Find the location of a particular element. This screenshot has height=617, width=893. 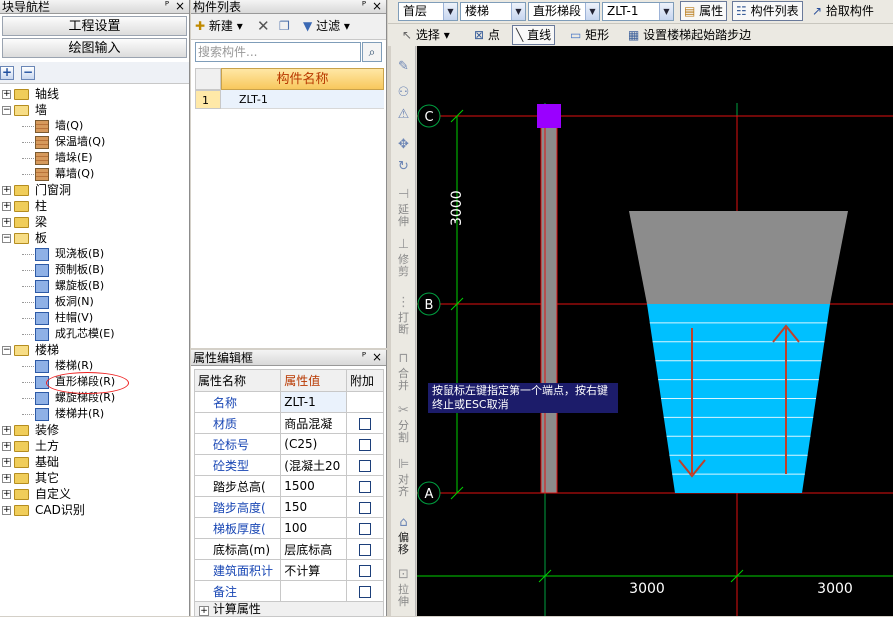

point-button: ⊠ 点 is located at coordinates (487, 35).